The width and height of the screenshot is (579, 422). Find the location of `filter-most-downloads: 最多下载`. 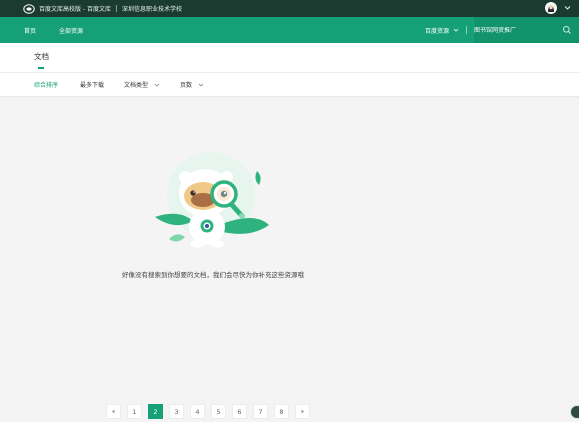

filter-most-downloads: 最多下载 is located at coordinates (92, 84).